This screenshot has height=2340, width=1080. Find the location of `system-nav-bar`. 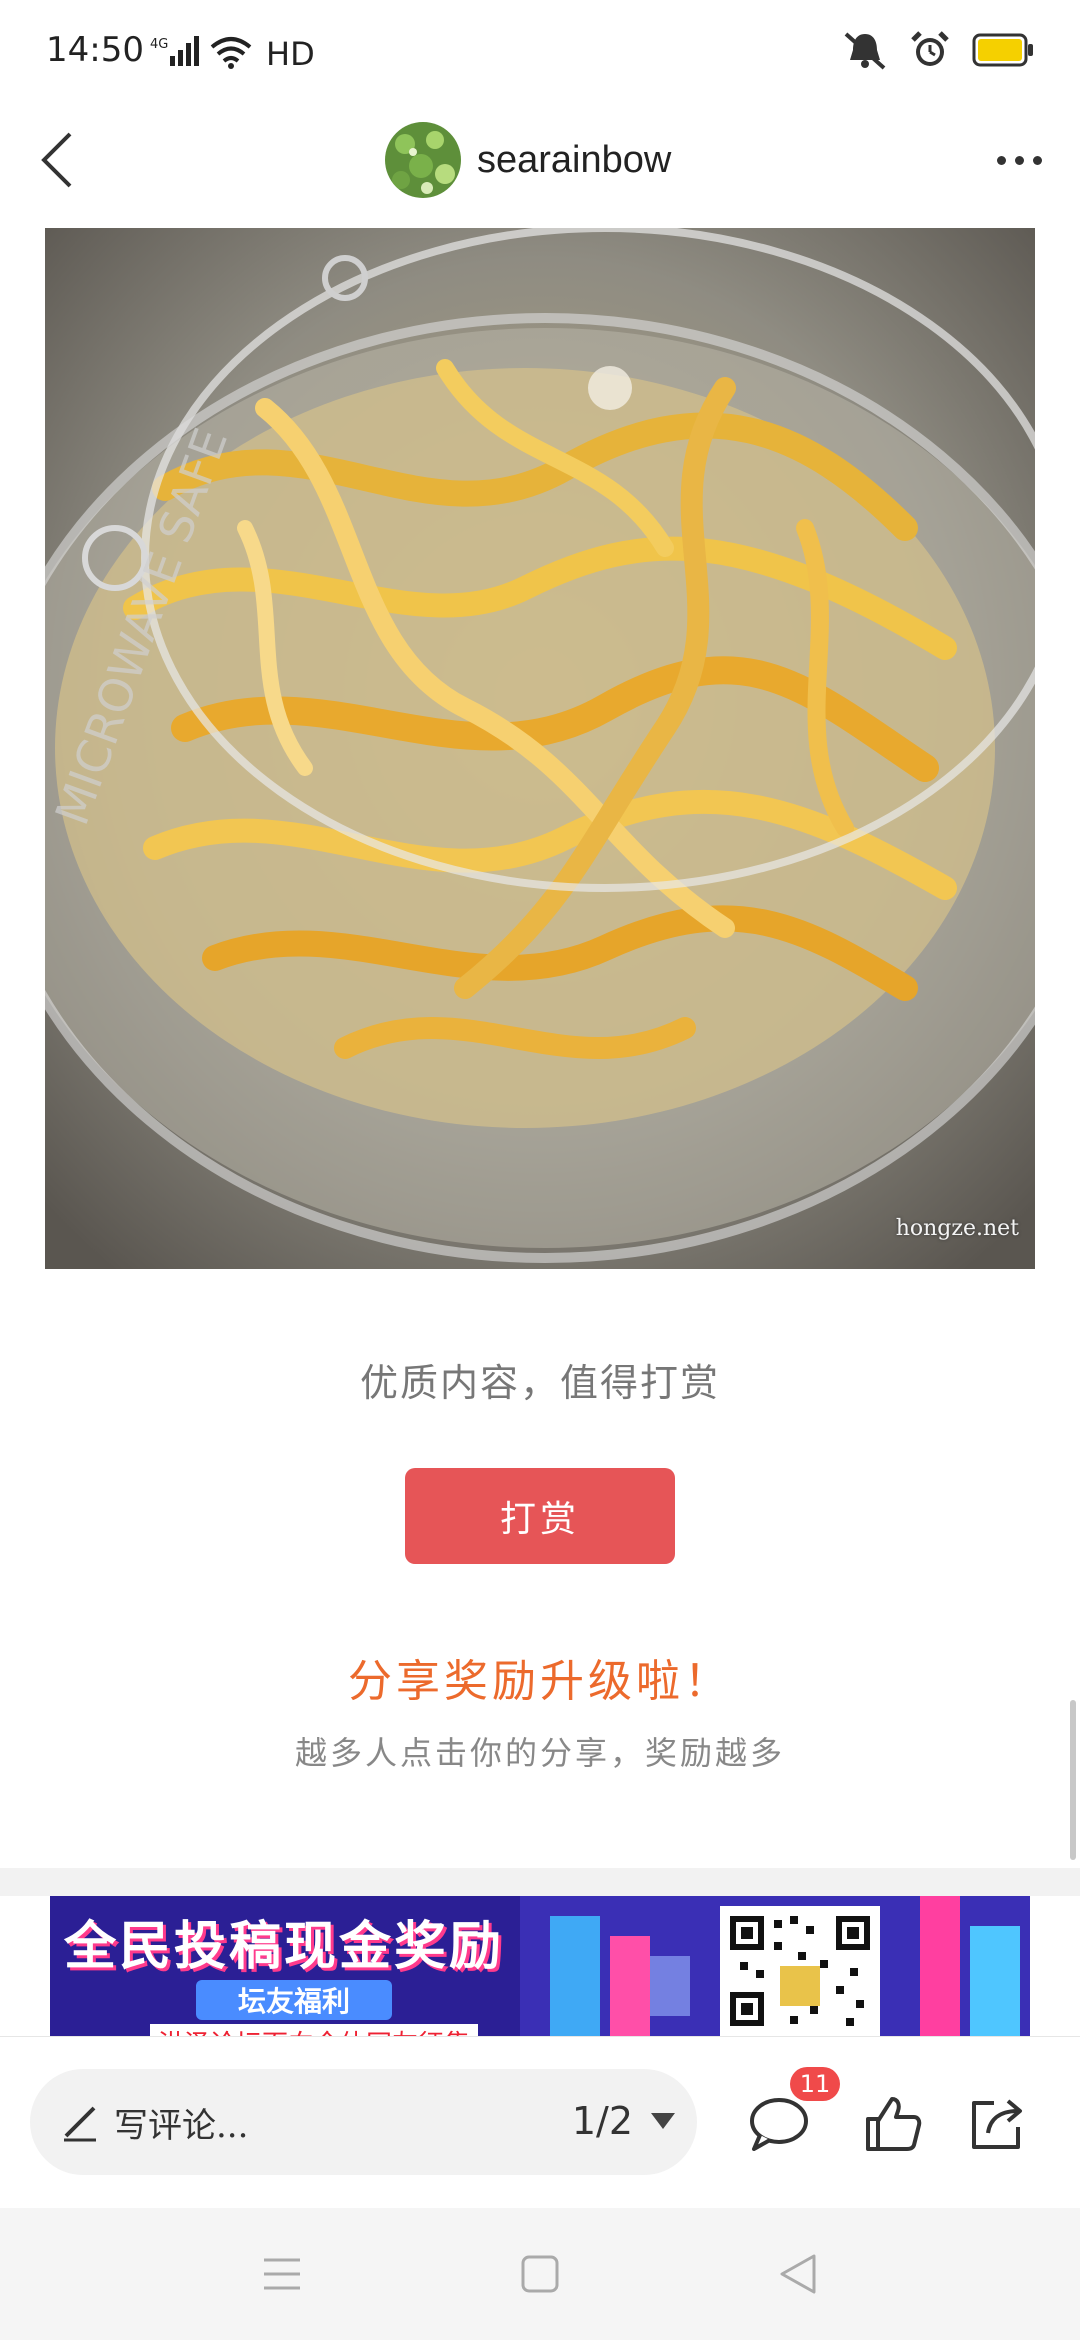

system-nav-bar is located at coordinates (540, 2274).